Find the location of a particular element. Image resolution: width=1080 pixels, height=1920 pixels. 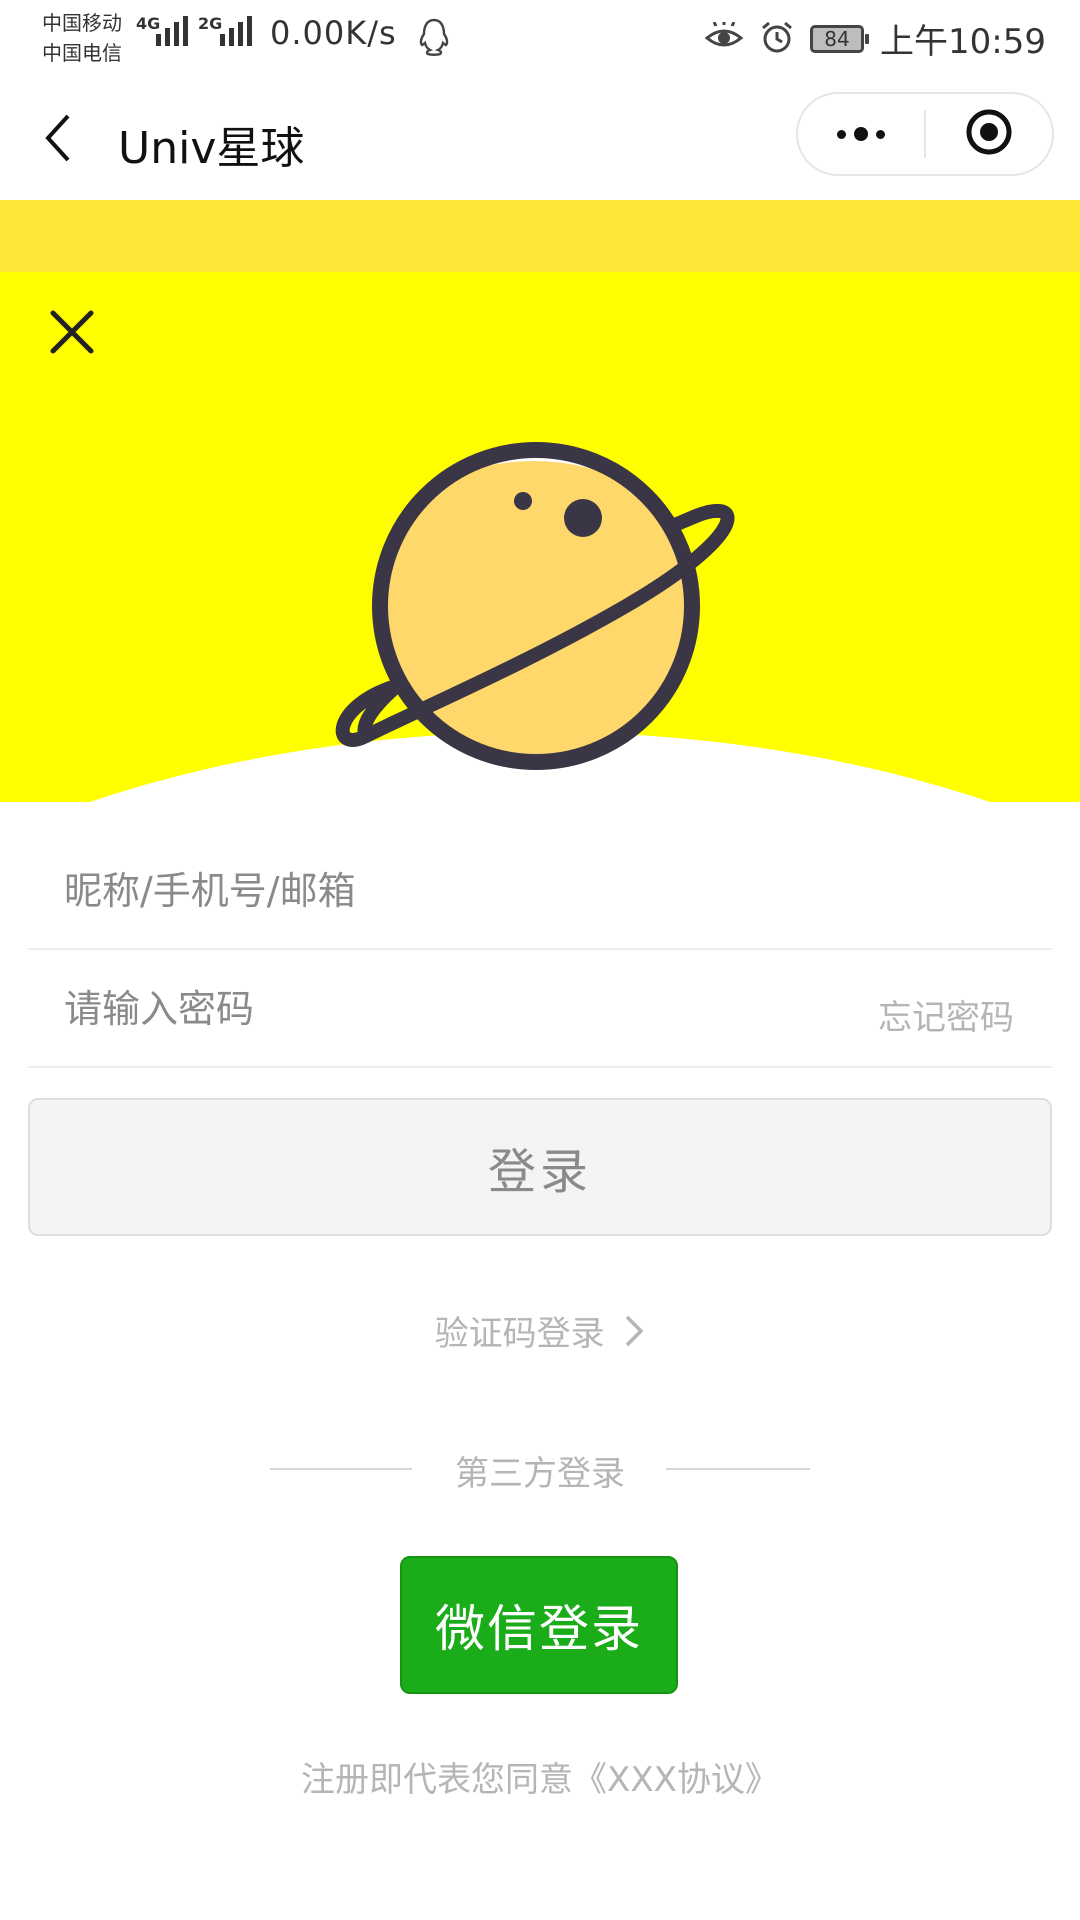

login-button: 登录 is located at coordinates (540, 1167).